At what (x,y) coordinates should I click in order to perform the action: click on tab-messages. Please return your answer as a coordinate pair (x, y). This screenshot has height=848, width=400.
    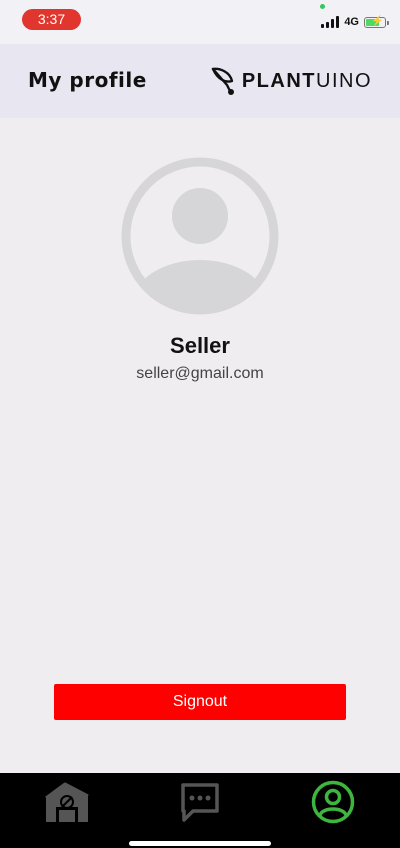
    Looking at the image, I should click on (199, 802).